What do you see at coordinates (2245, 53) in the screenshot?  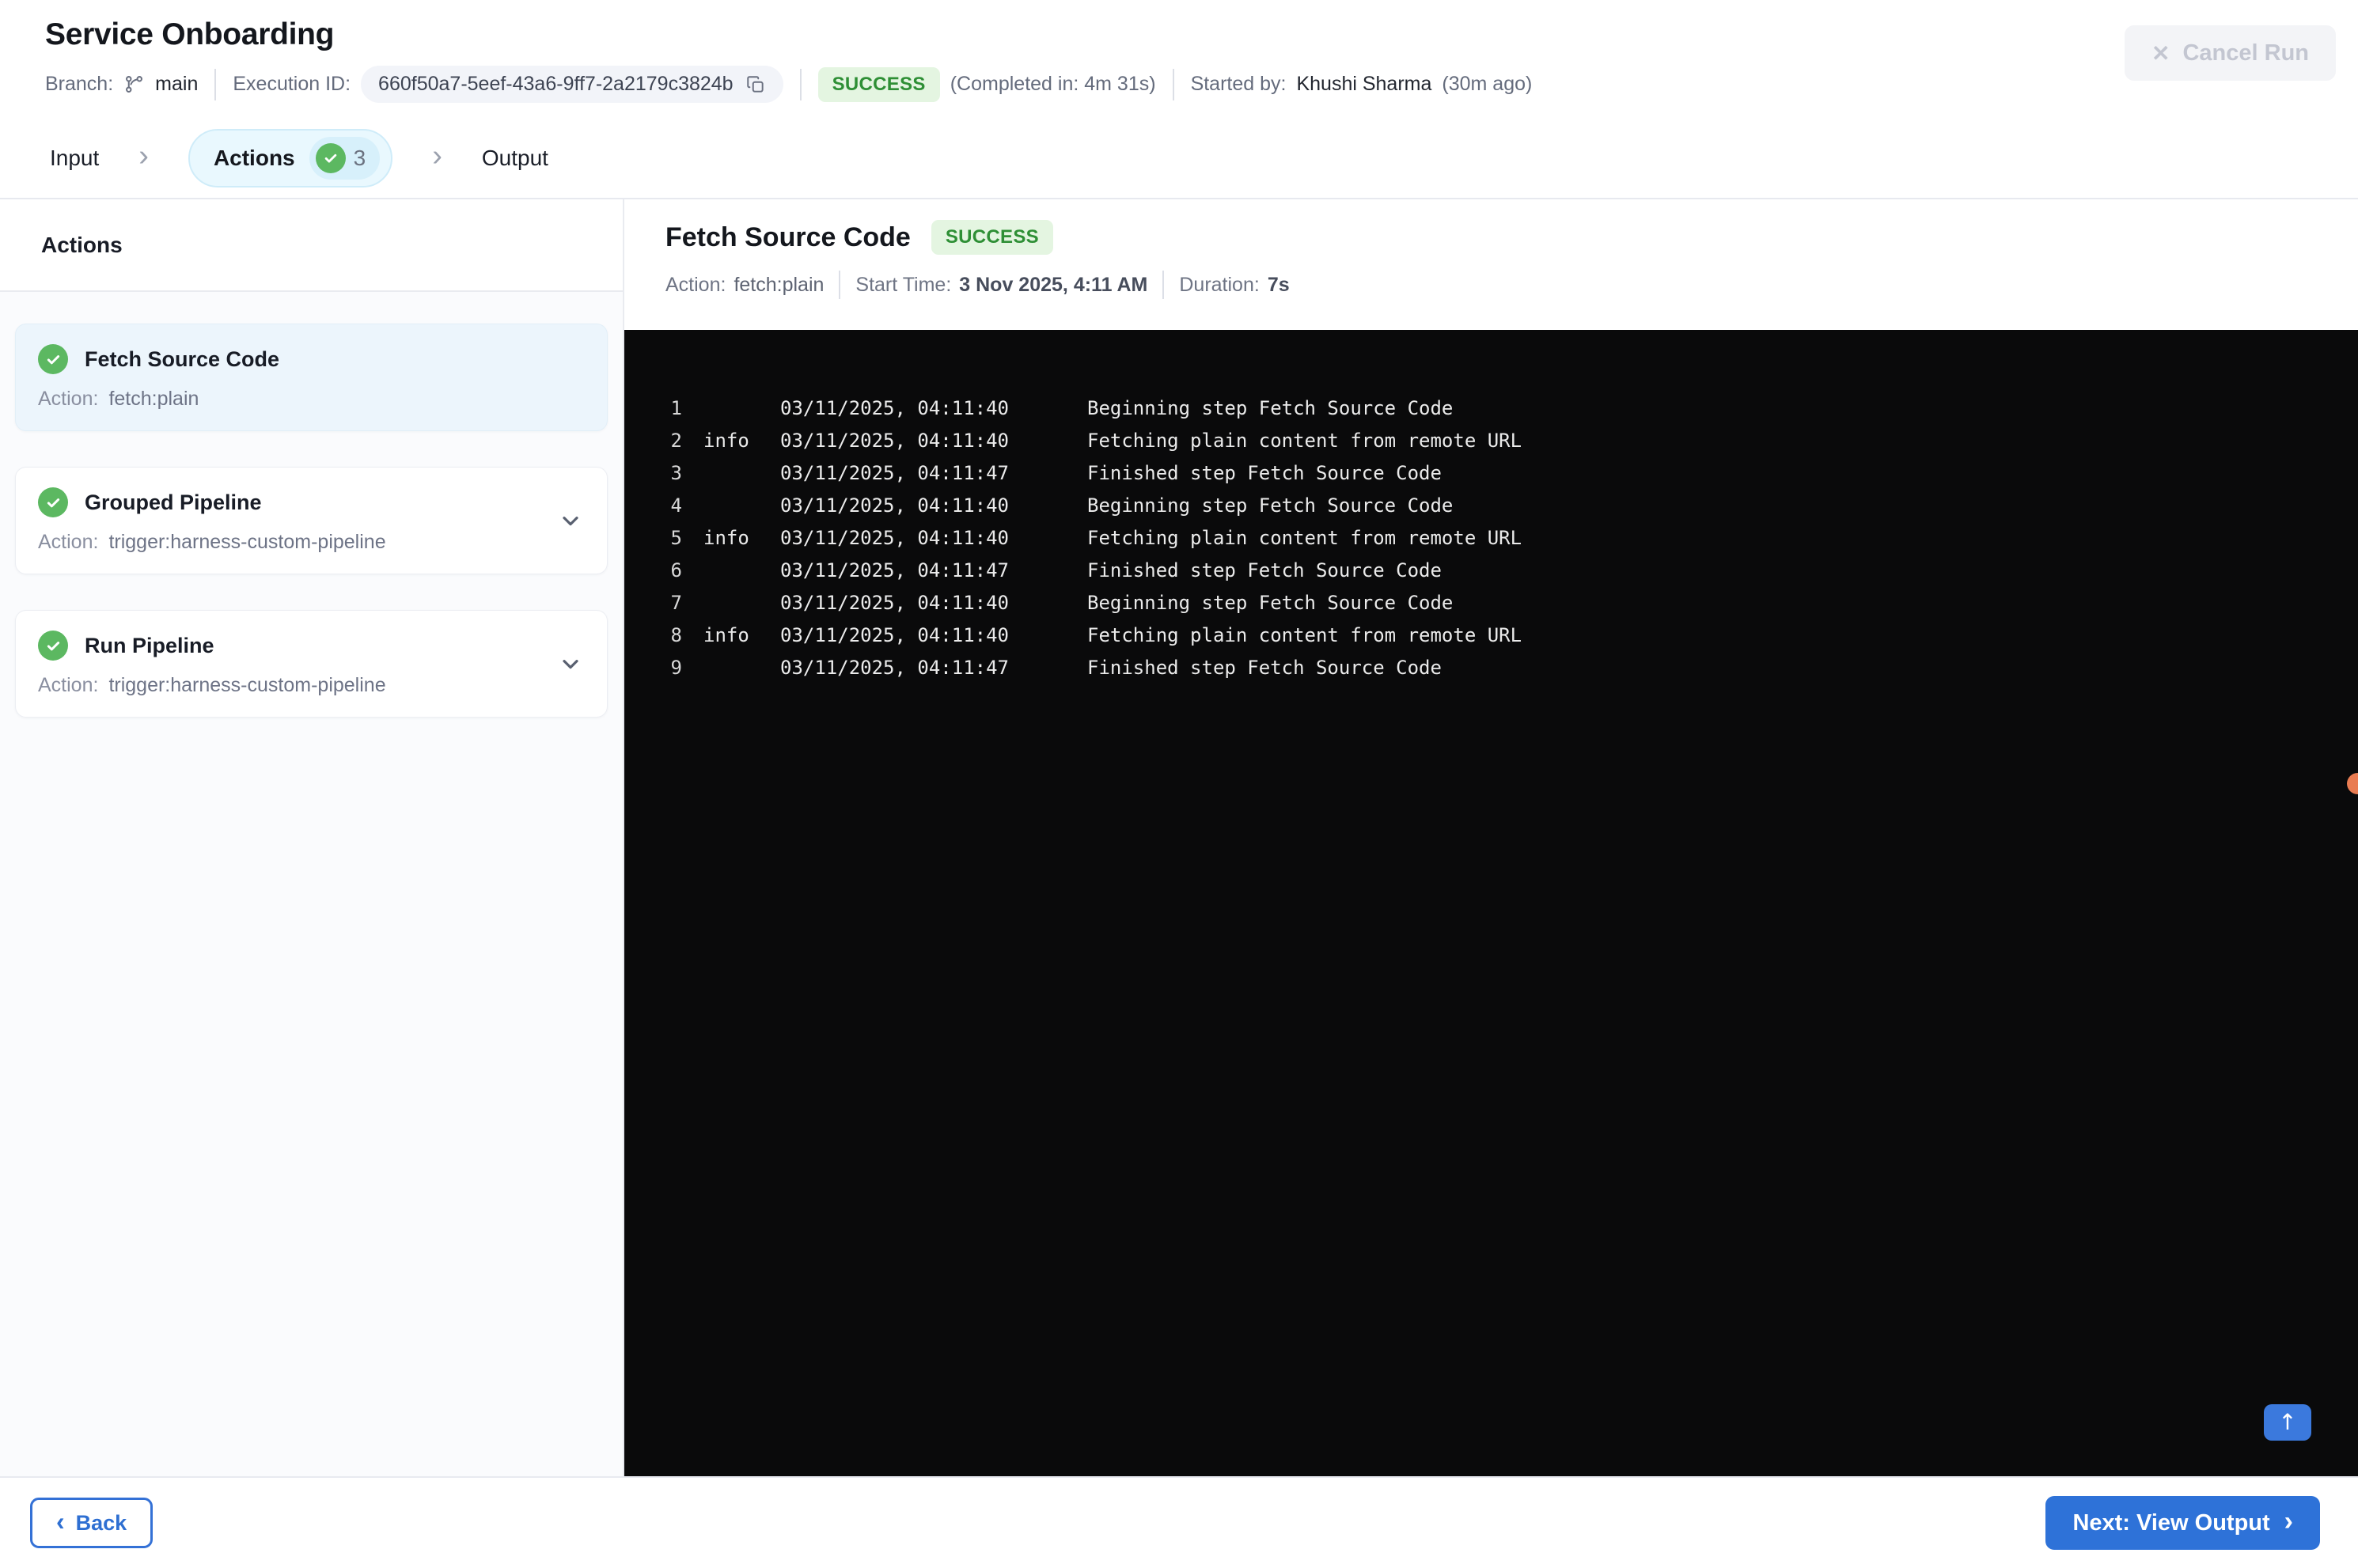 I see `cancel-run-label: Cancel Run` at bounding box center [2245, 53].